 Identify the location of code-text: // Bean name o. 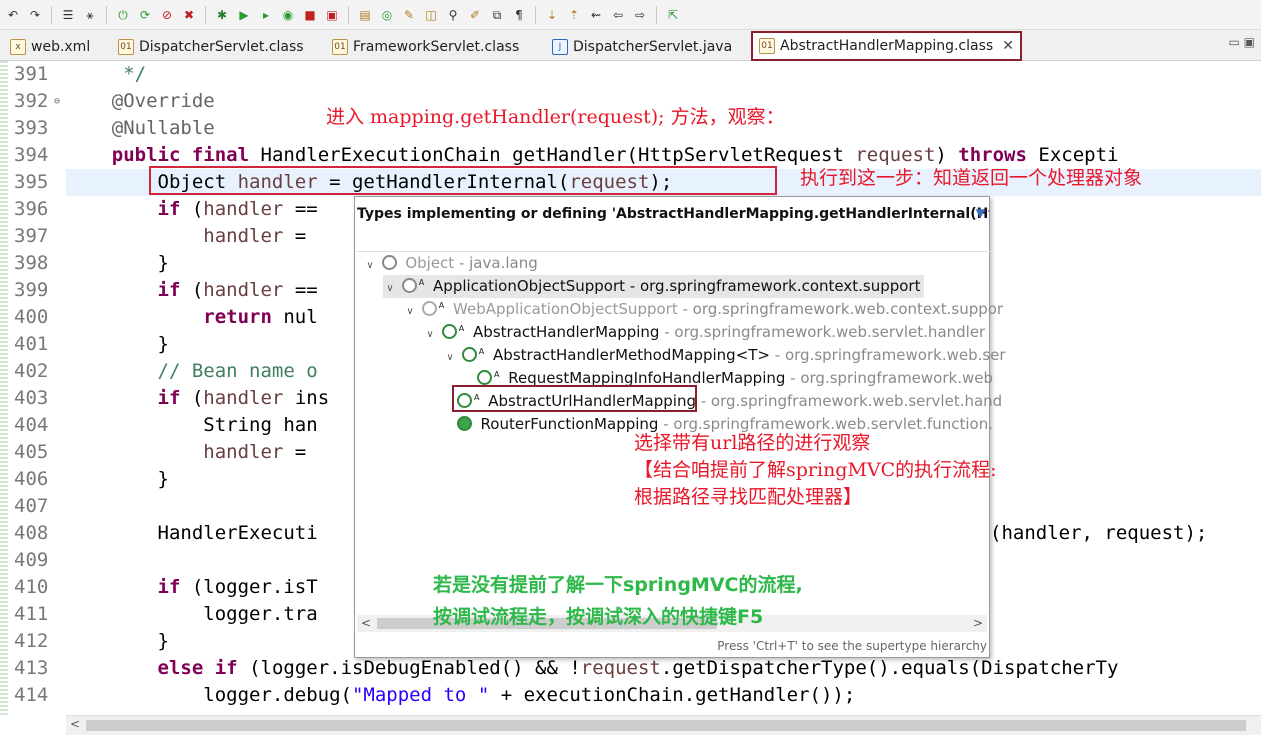
(192, 371).